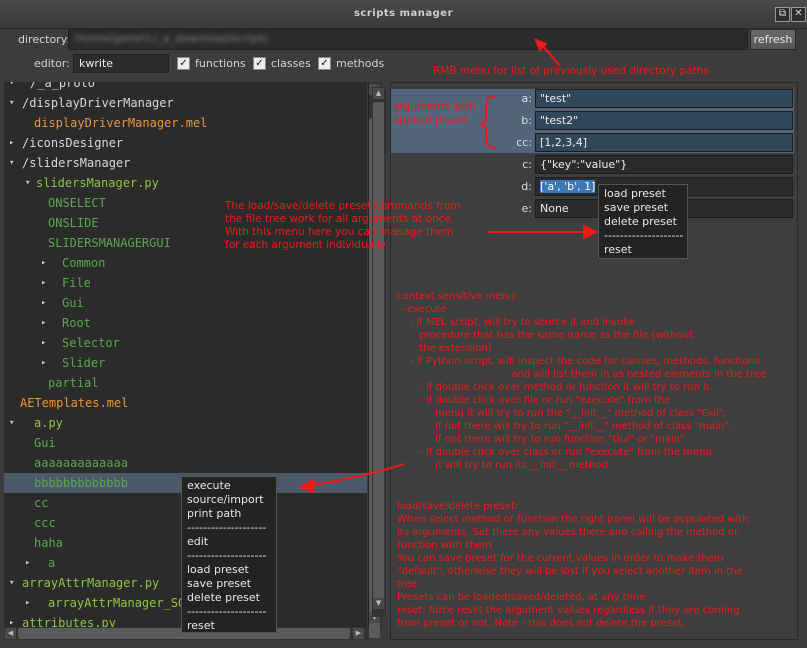  I want to click on menu-item: execute, so click(229, 486).